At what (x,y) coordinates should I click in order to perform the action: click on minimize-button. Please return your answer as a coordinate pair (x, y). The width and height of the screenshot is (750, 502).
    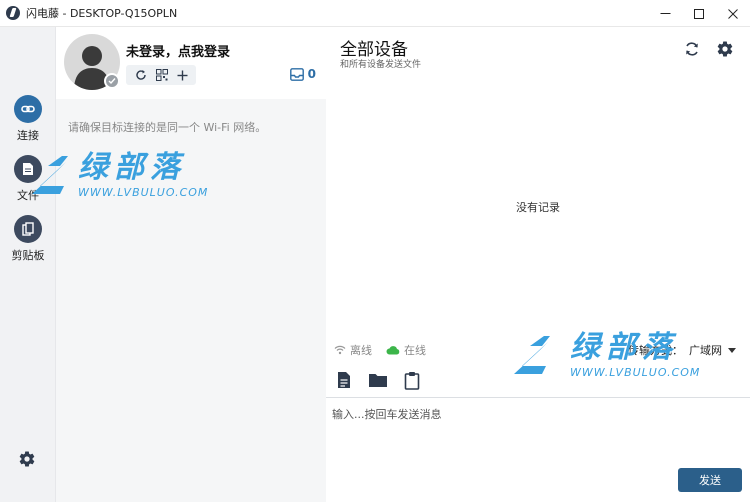
    Looking at the image, I should click on (665, 13).